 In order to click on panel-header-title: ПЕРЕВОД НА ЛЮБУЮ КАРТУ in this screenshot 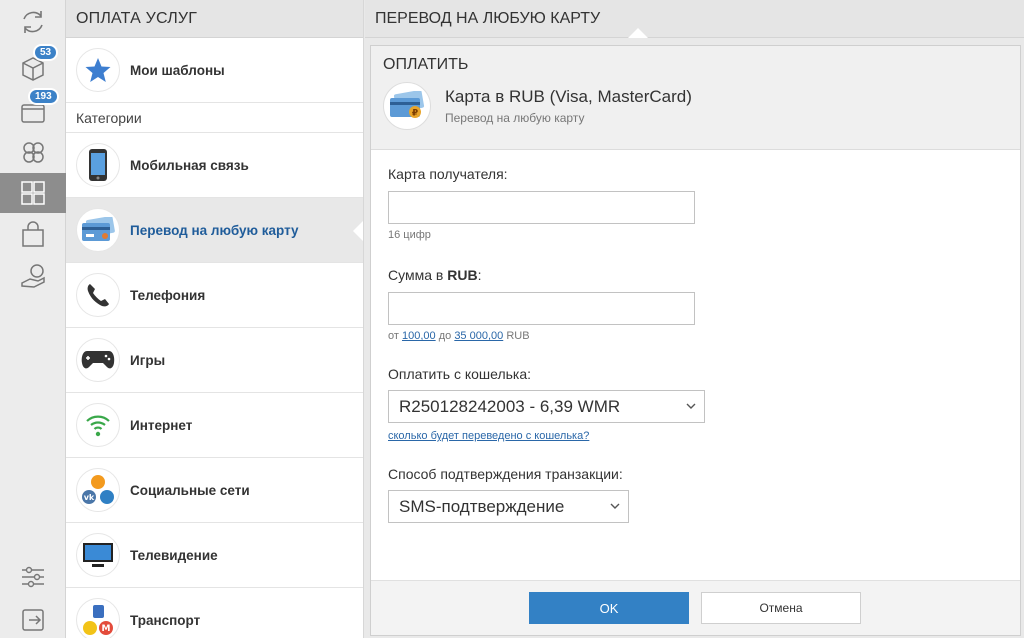, I will do `click(488, 18)`.